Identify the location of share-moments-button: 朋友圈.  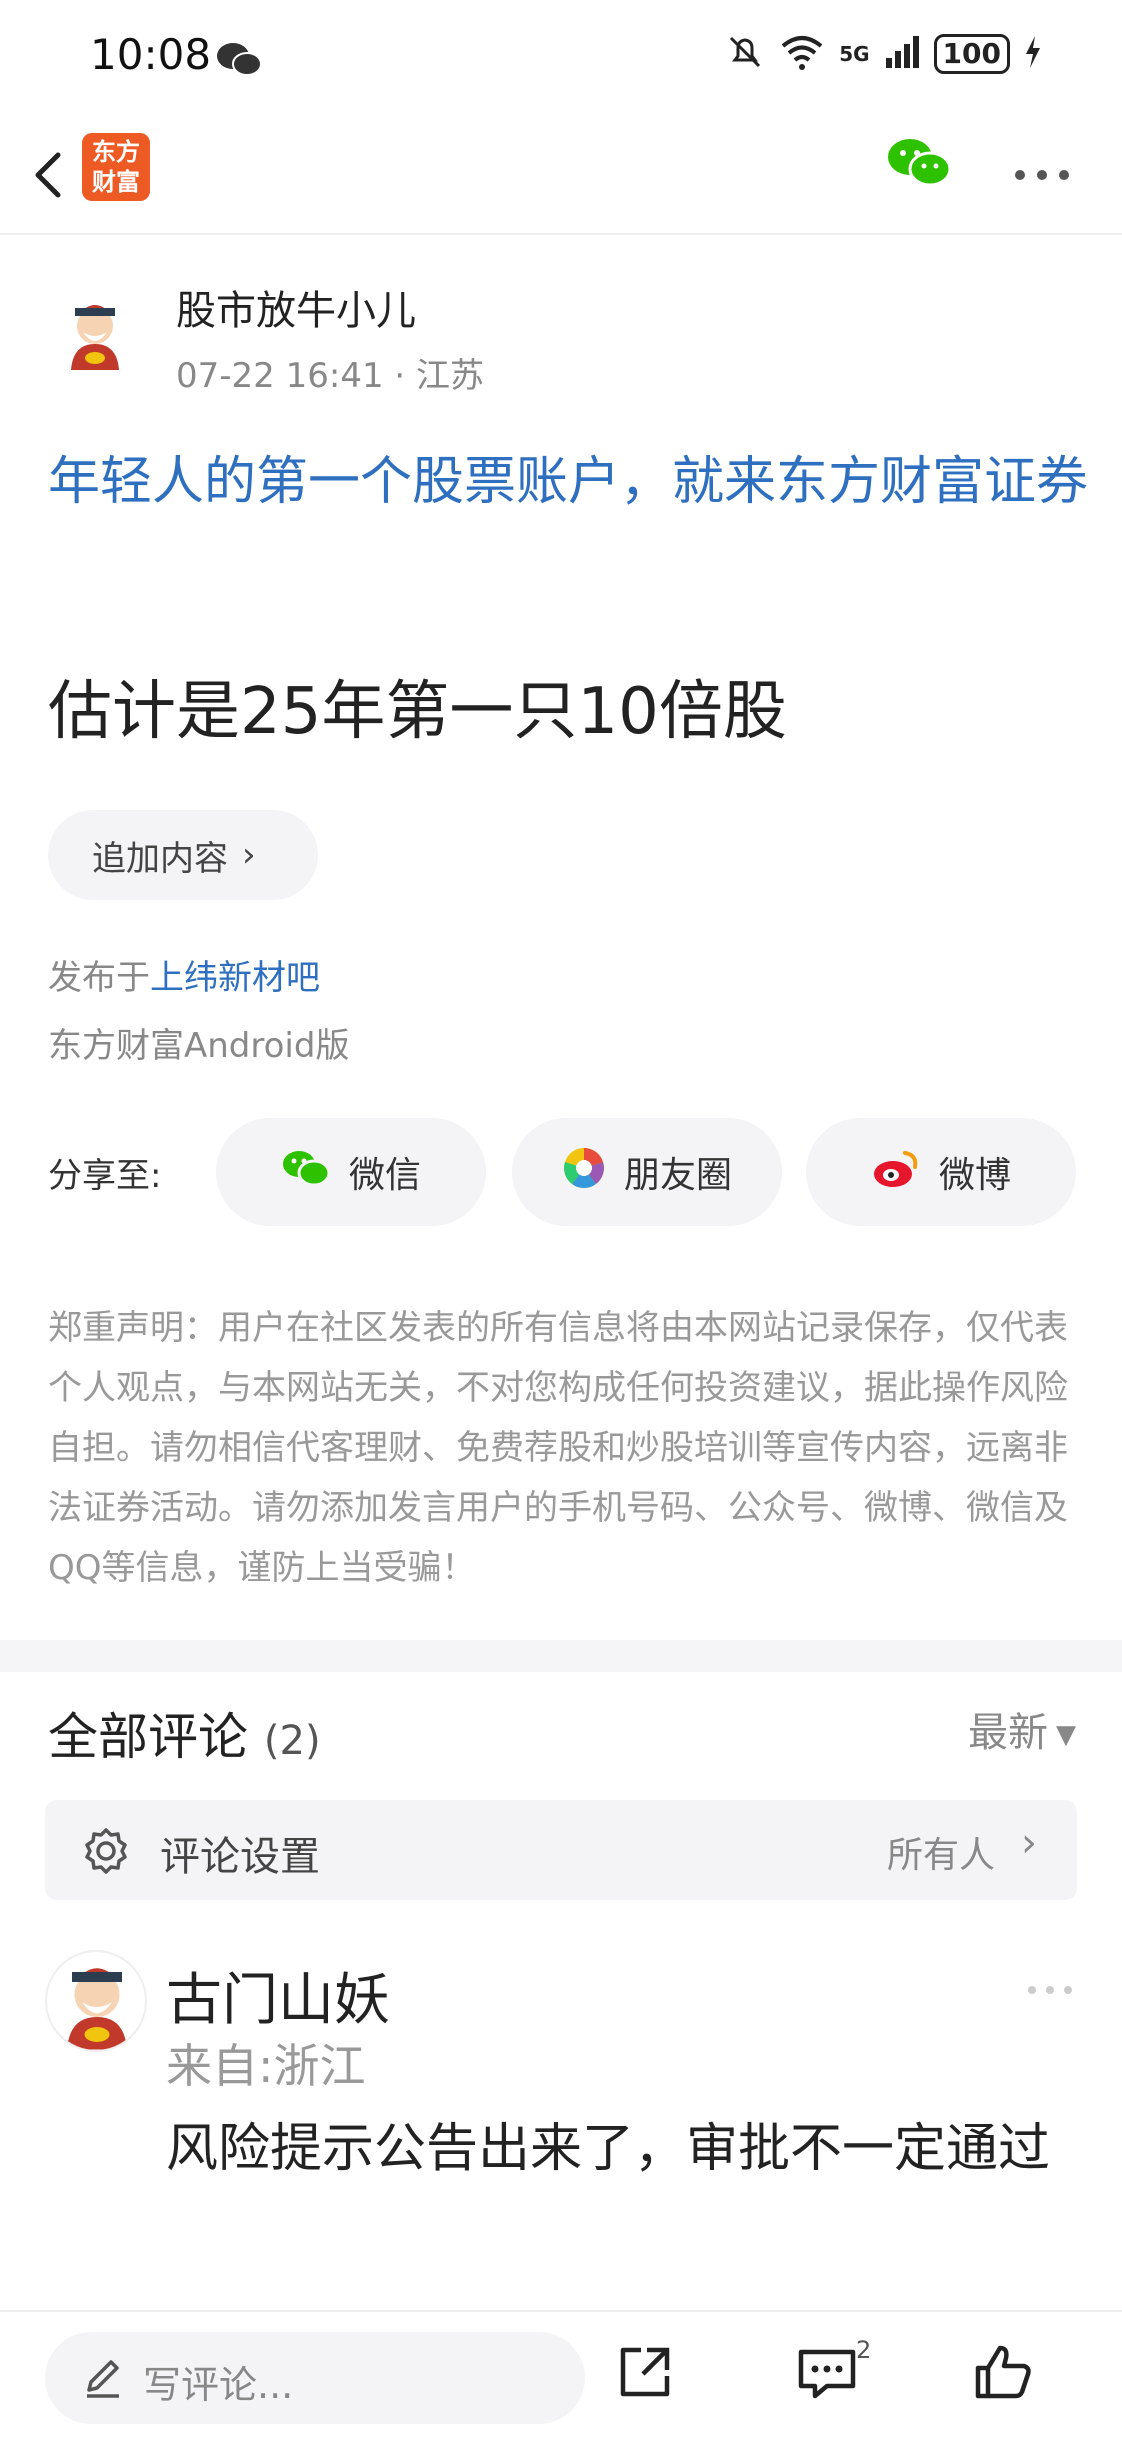
(647, 1172).